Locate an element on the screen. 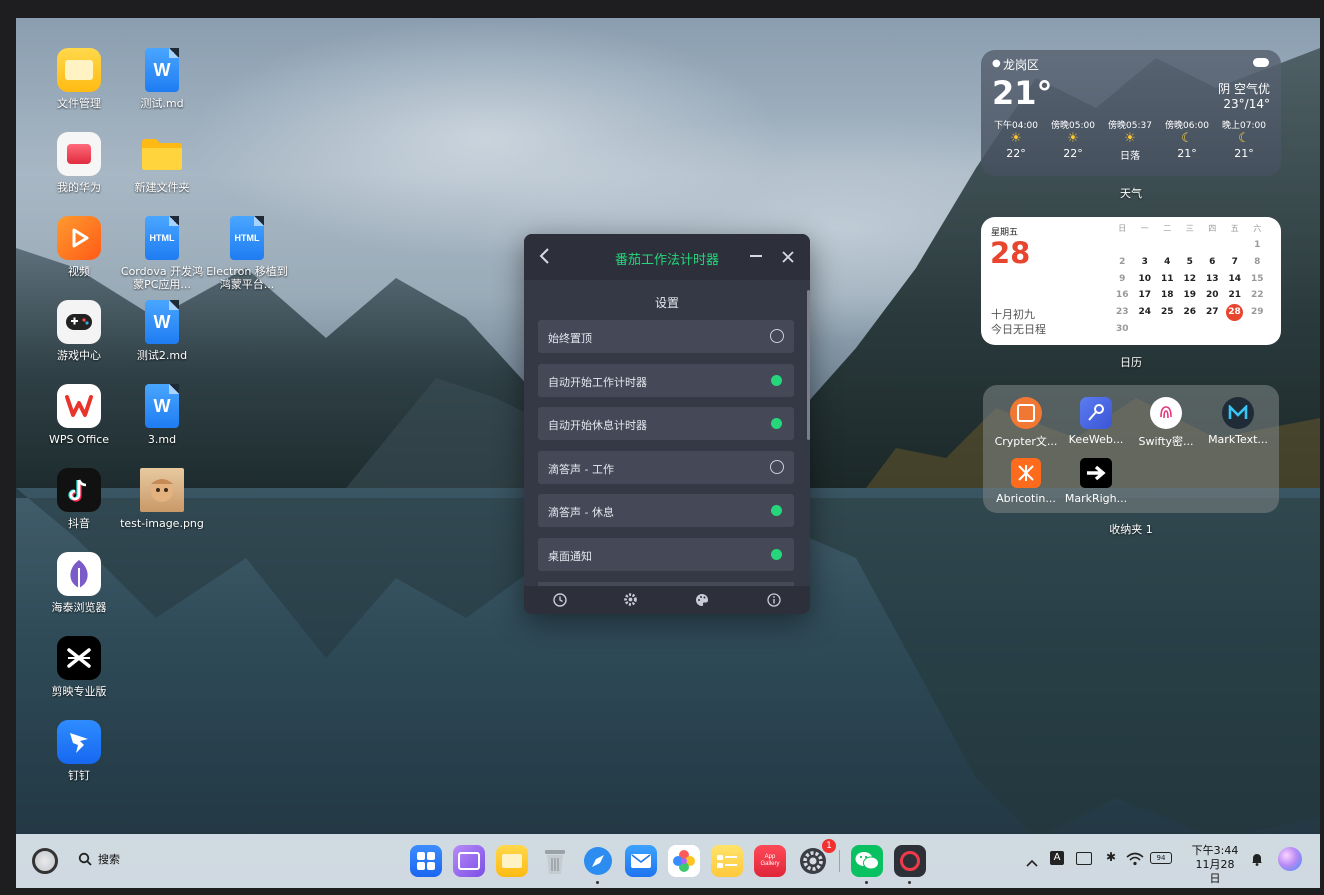  setting-auto-start-work: 自动开始工作计时器 is located at coordinates (666, 380).